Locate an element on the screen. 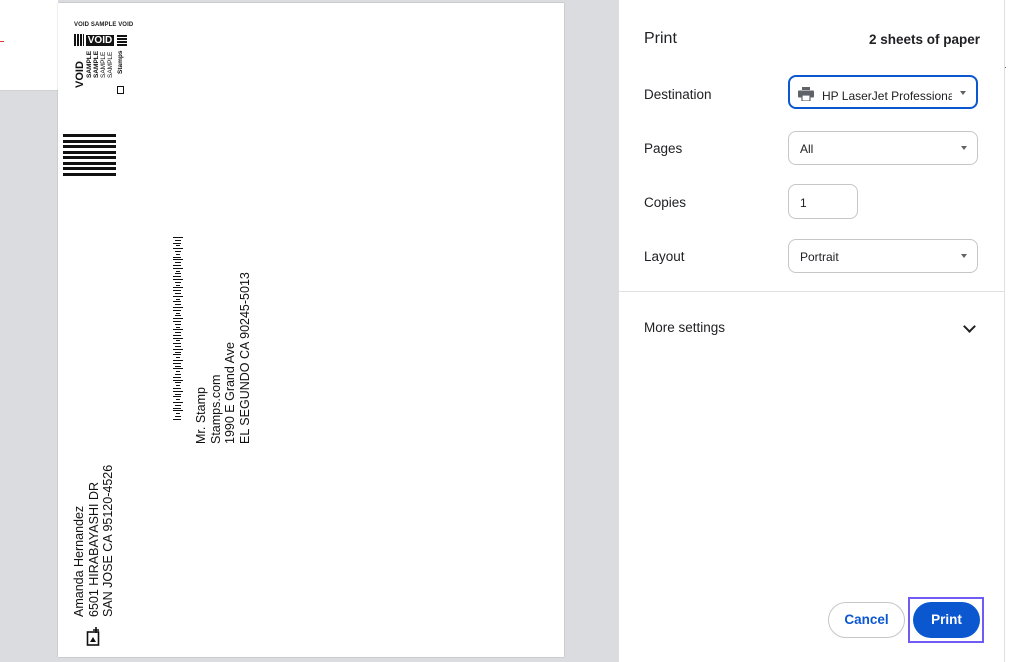 This screenshot has width=1011, height=662. indicia-header: VOID SAMPLE VOID is located at coordinates (104, 25).